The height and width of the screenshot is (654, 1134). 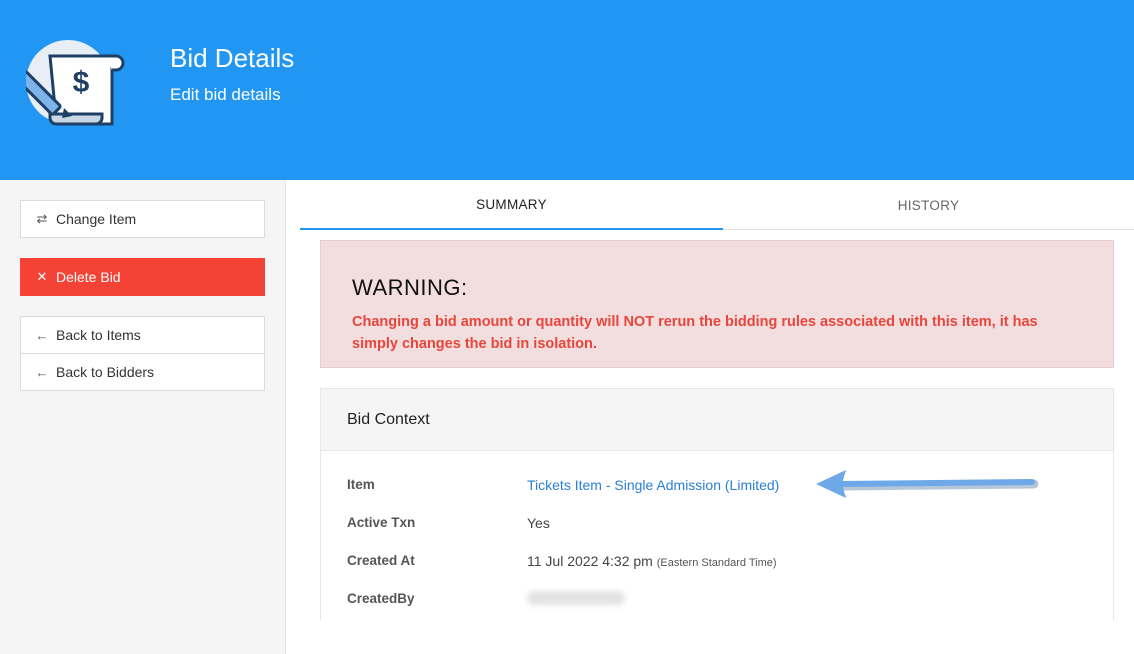 I want to click on tab-bar: SUMMARY HISTORY, so click(x=717, y=205).